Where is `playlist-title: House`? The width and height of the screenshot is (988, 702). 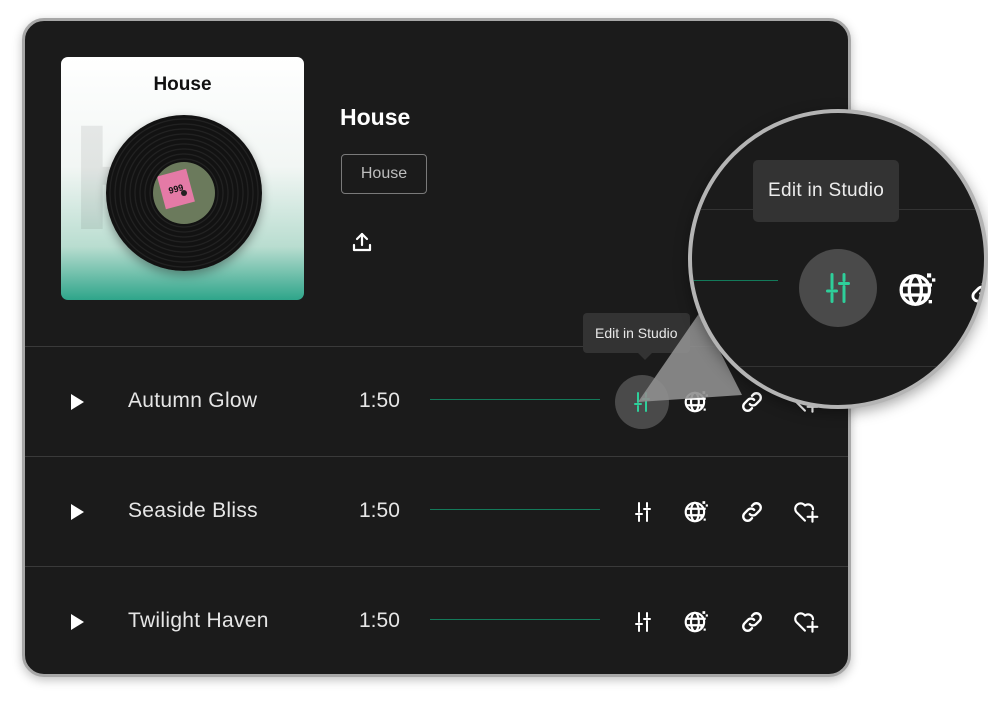
playlist-title: House is located at coordinates (375, 117).